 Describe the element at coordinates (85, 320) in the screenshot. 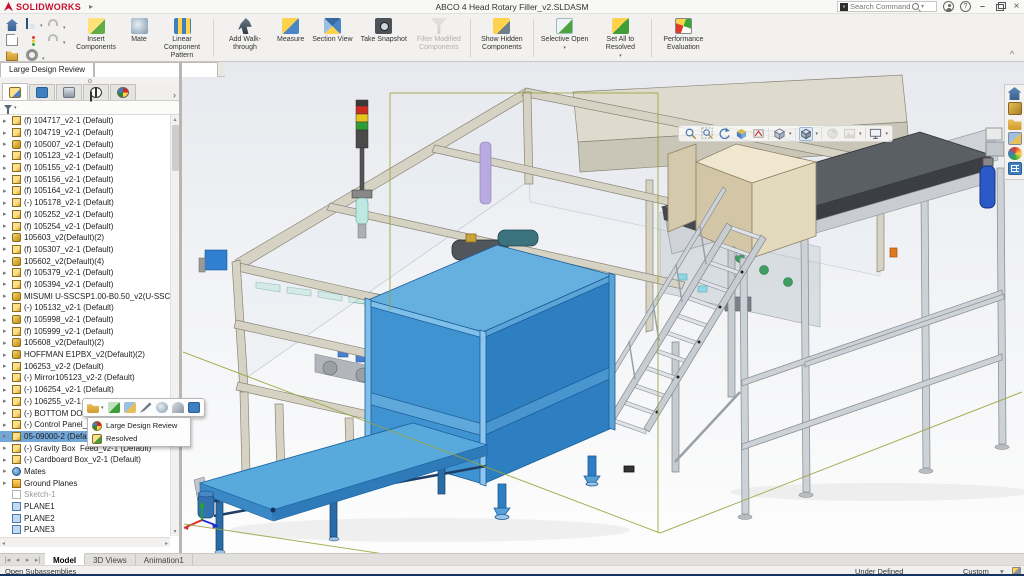

I see `tree-item: (f) 105998_v2-1 (Default)` at that location.